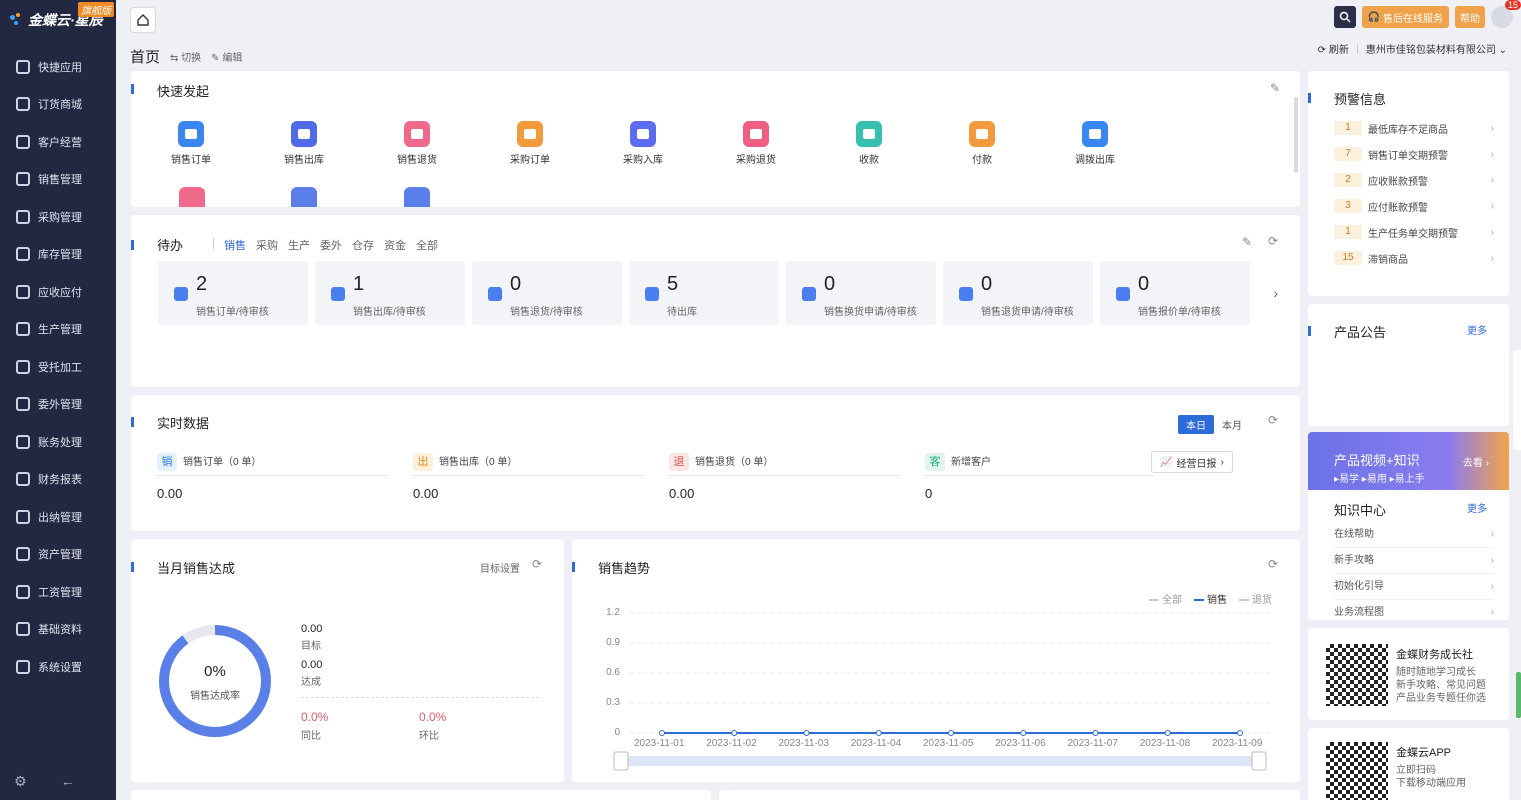 This screenshot has height=800, width=1521. I want to click on quick-item: 销售订单, so click(191, 143).